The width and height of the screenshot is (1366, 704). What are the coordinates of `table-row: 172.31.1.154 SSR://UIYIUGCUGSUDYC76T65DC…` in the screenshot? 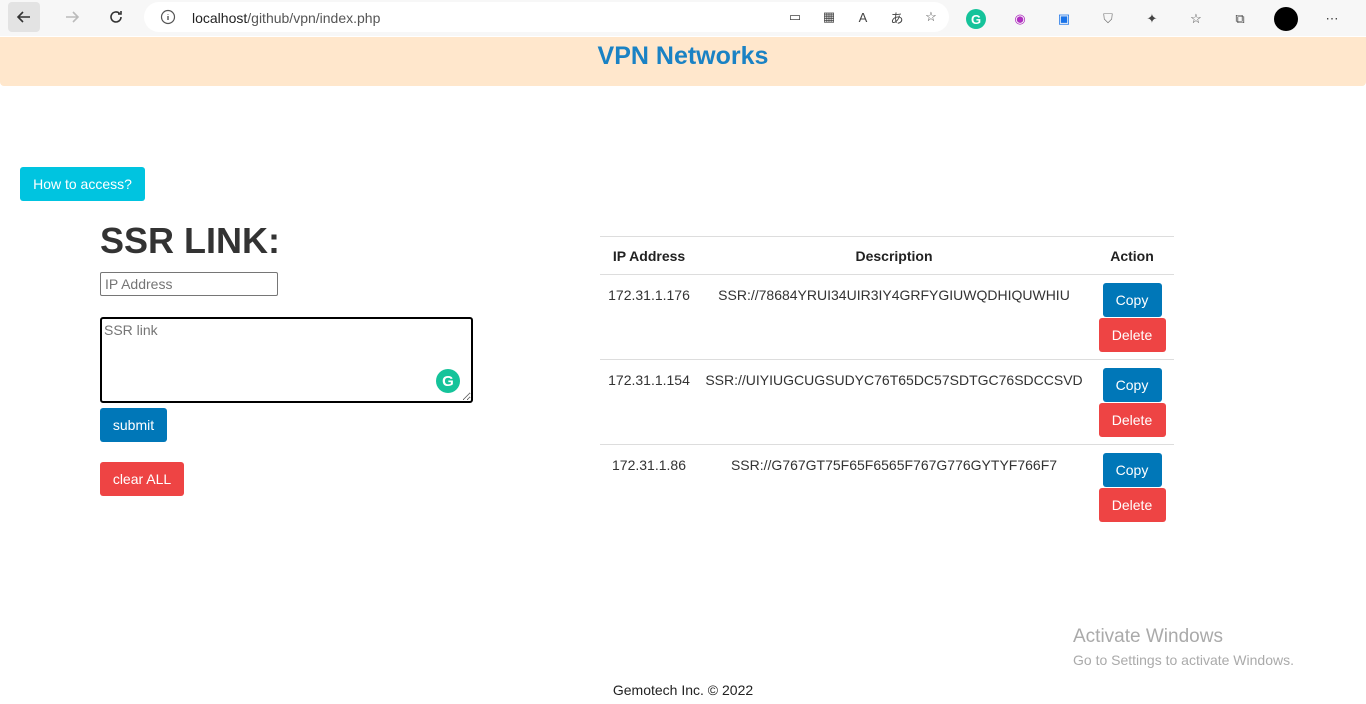 It's located at (887, 402).